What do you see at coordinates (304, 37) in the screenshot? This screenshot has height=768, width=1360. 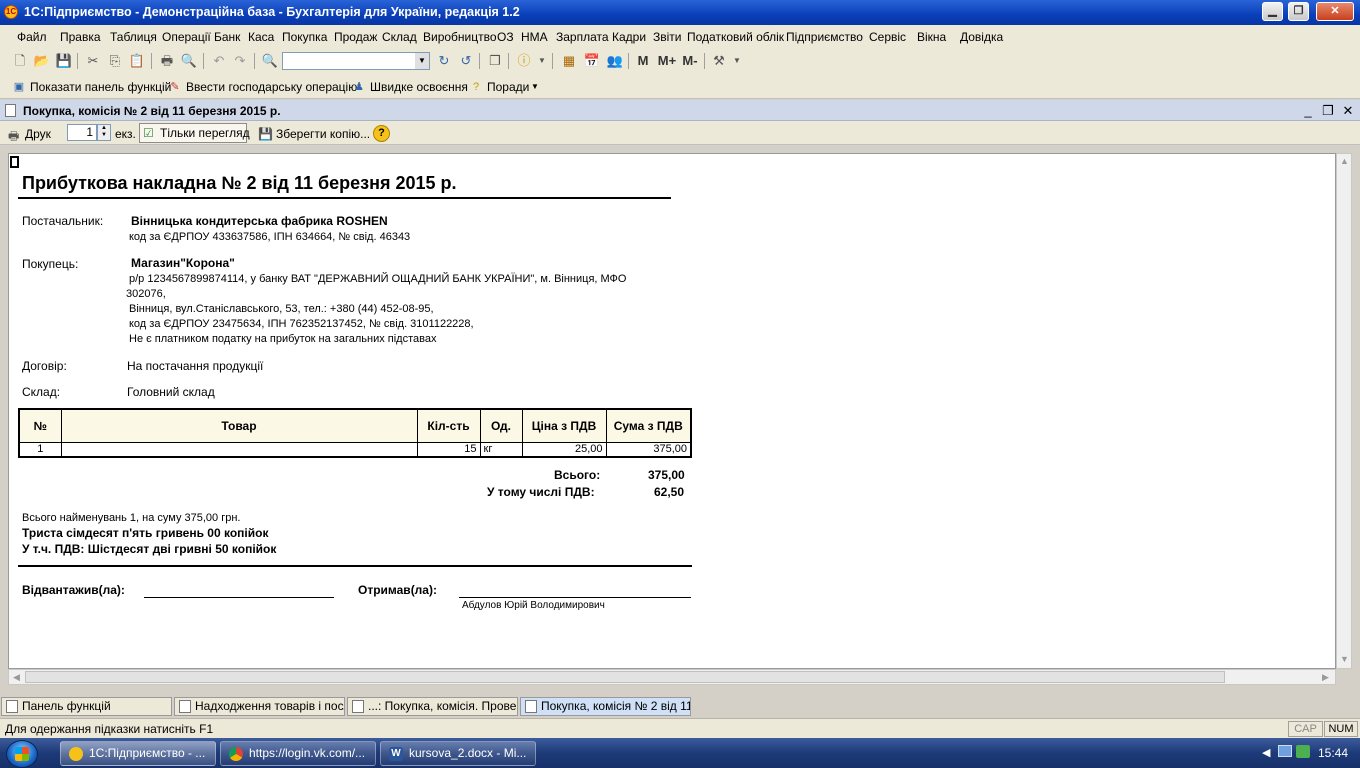 I see `menu-purchase: Покупка` at bounding box center [304, 37].